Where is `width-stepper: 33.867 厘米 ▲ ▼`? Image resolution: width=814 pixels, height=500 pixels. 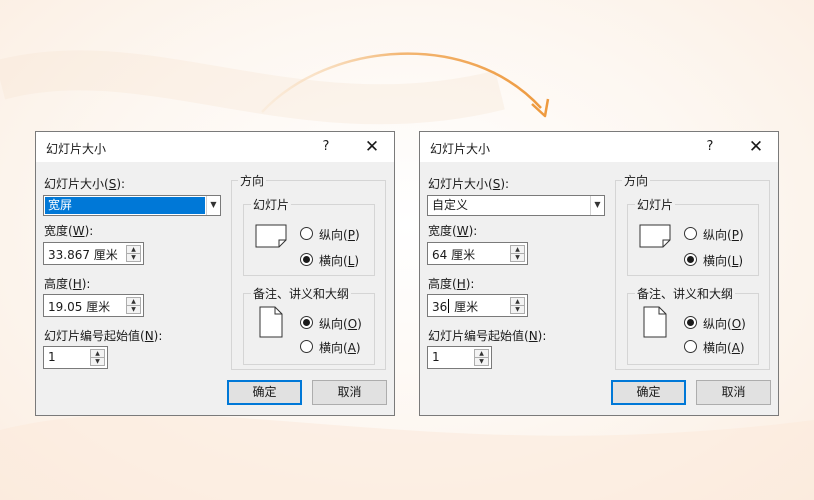
width-stepper: 33.867 厘米 ▲ ▼ is located at coordinates (93, 253).